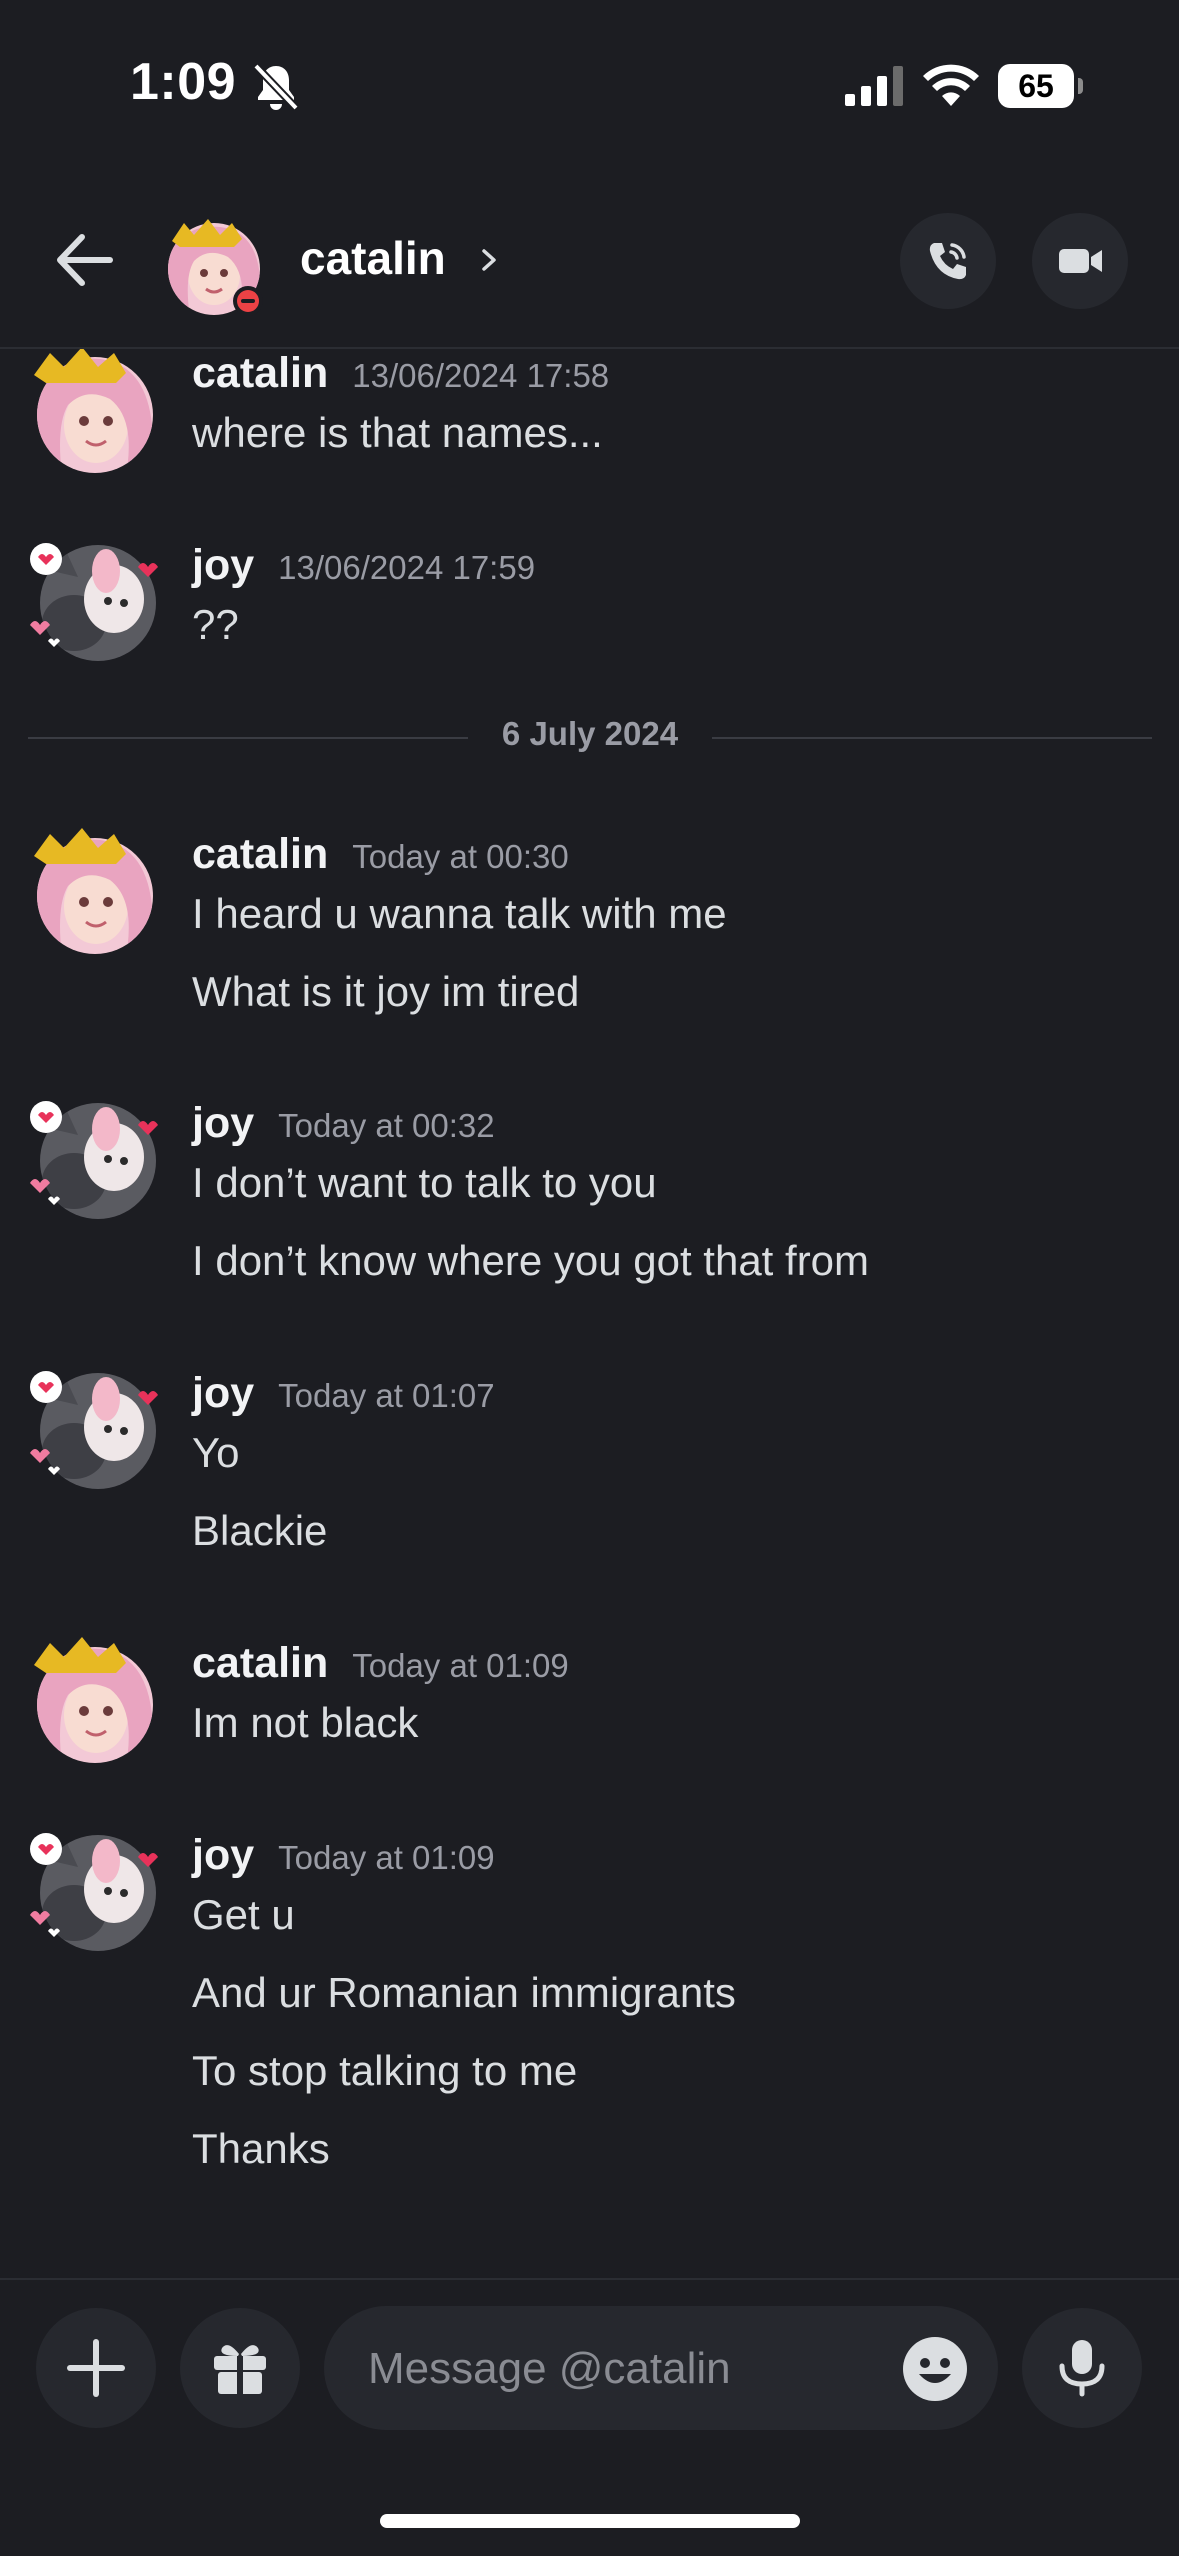 The image size is (1179, 2556). What do you see at coordinates (1036, 86) in the screenshot?
I see `battery-level: 65` at bounding box center [1036, 86].